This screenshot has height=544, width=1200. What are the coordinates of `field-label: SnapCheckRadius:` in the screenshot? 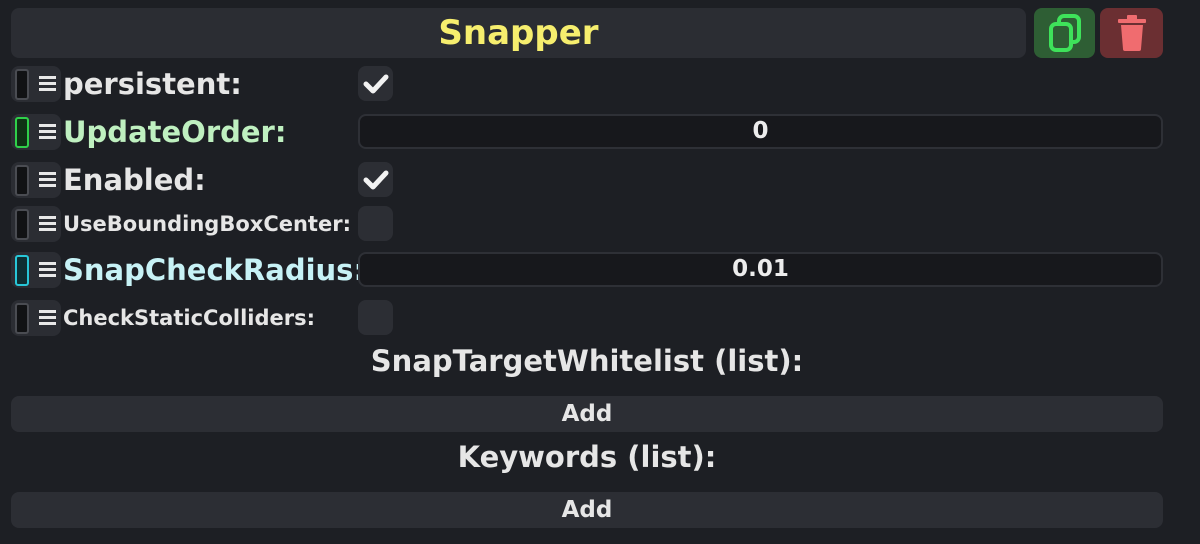 It's located at (214, 270).